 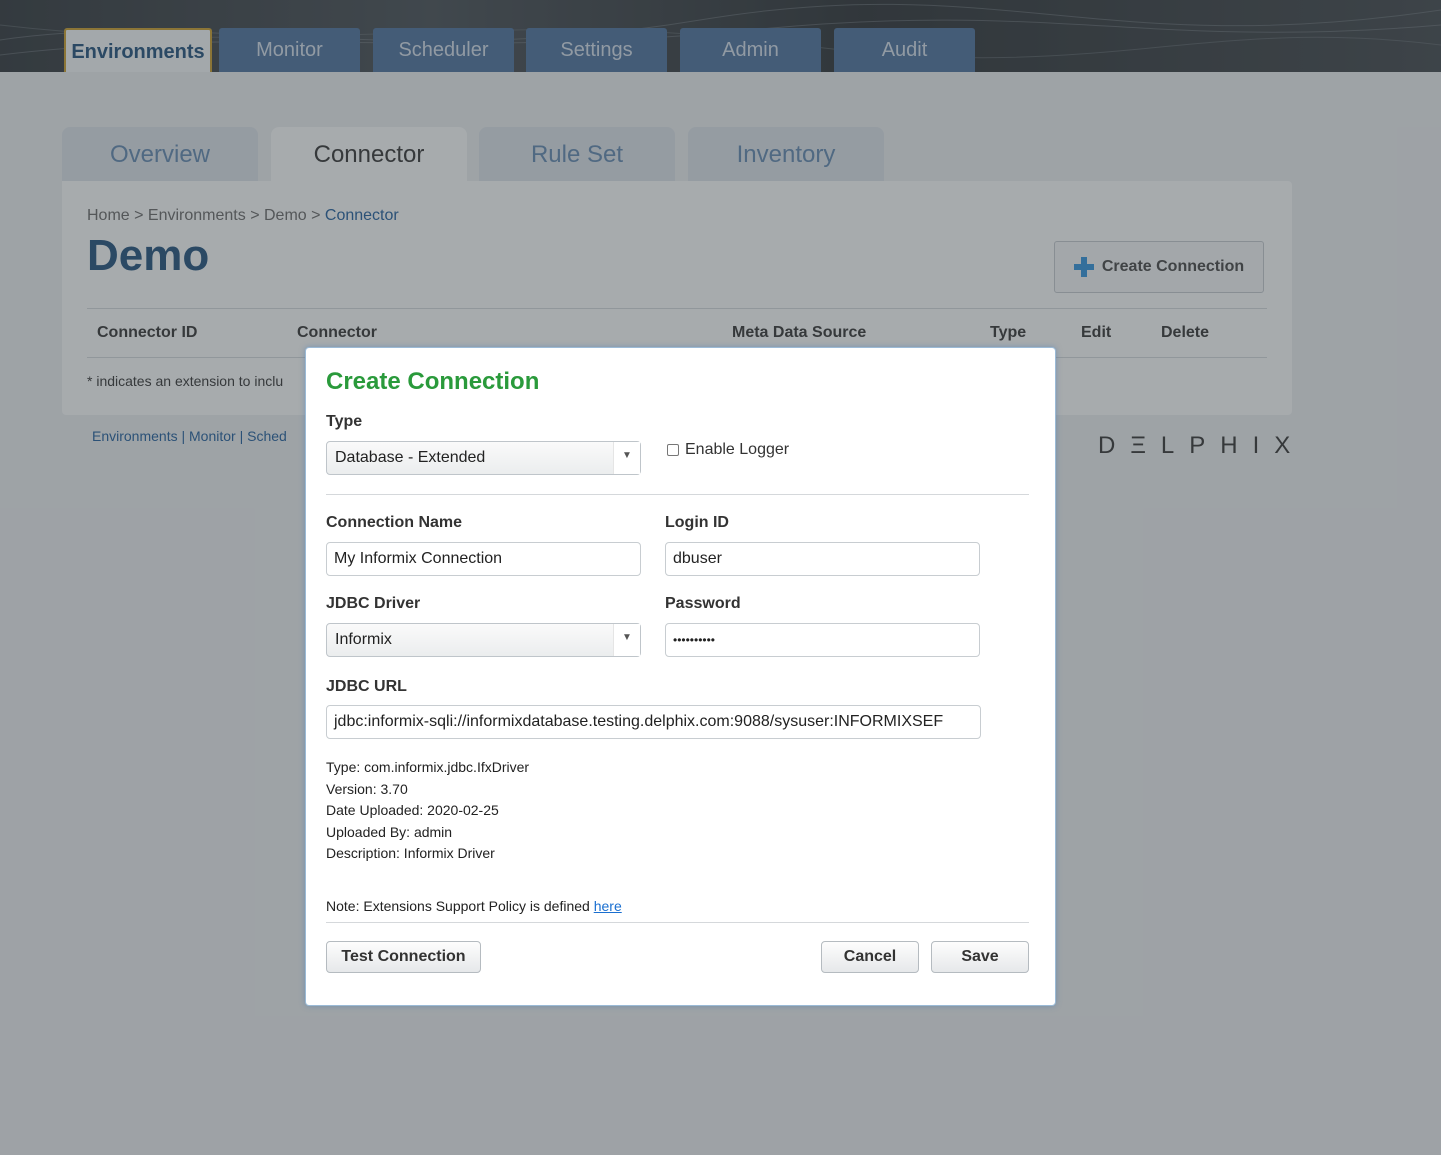 What do you see at coordinates (822, 559) in the screenshot?
I see `login-id-input: dbuser` at bounding box center [822, 559].